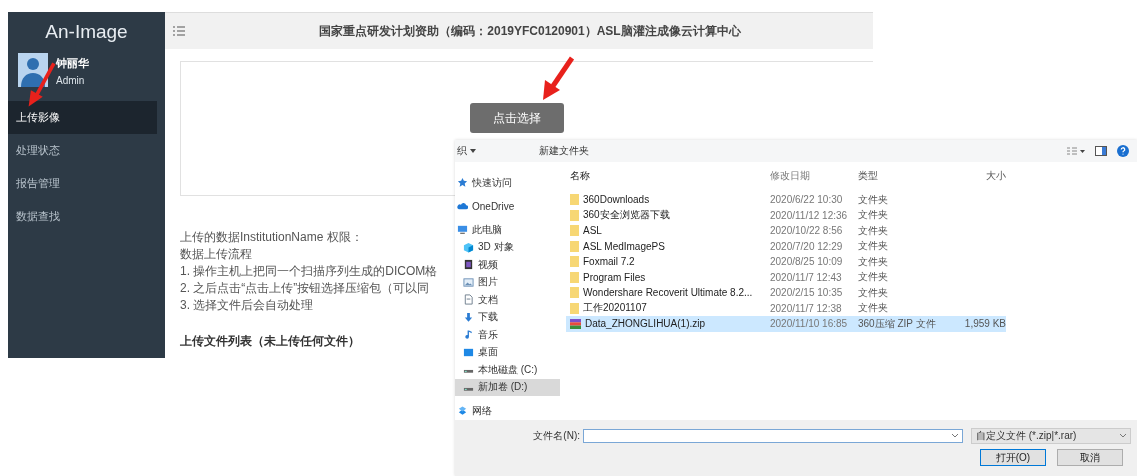 The width and height of the screenshot is (1137, 476). What do you see at coordinates (507, 411) in the screenshot?
I see `nav-pane-item: 网络` at bounding box center [507, 411].